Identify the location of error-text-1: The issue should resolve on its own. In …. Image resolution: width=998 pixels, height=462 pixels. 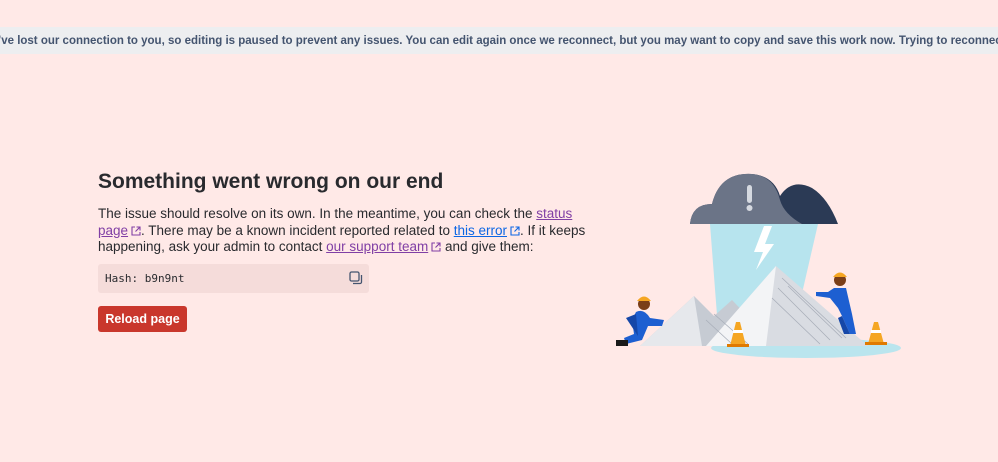
(317, 213).